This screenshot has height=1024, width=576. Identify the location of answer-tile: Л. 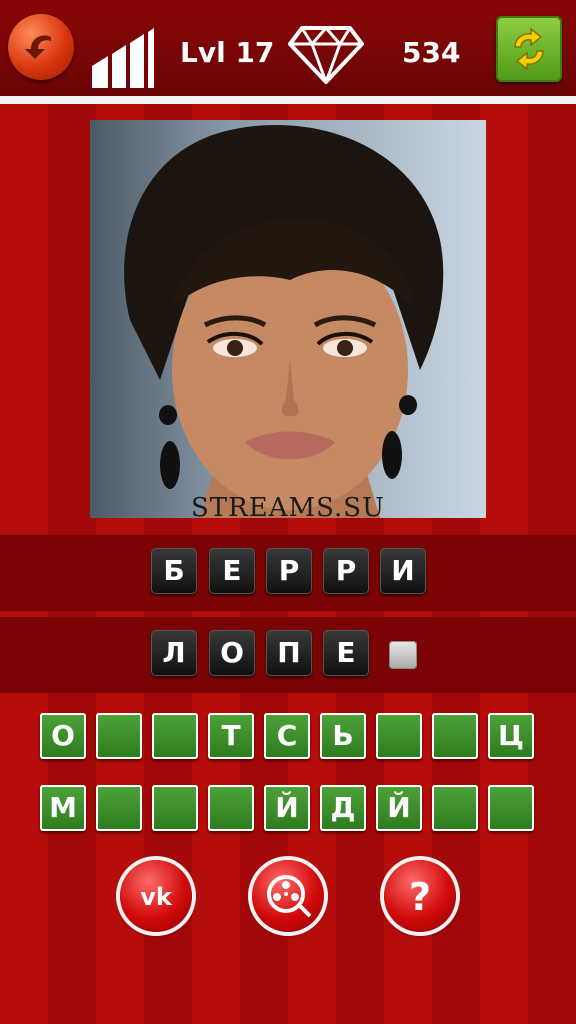
(174, 653).